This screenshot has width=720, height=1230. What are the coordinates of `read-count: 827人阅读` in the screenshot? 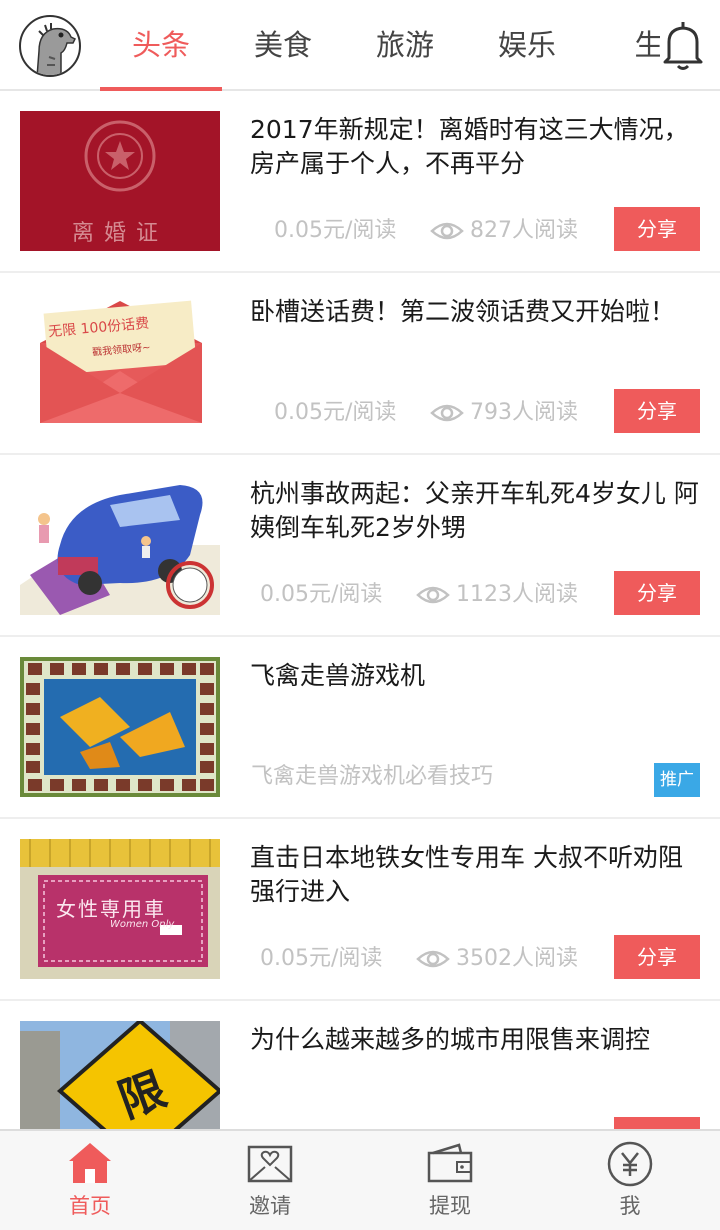 It's located at (504, 231).